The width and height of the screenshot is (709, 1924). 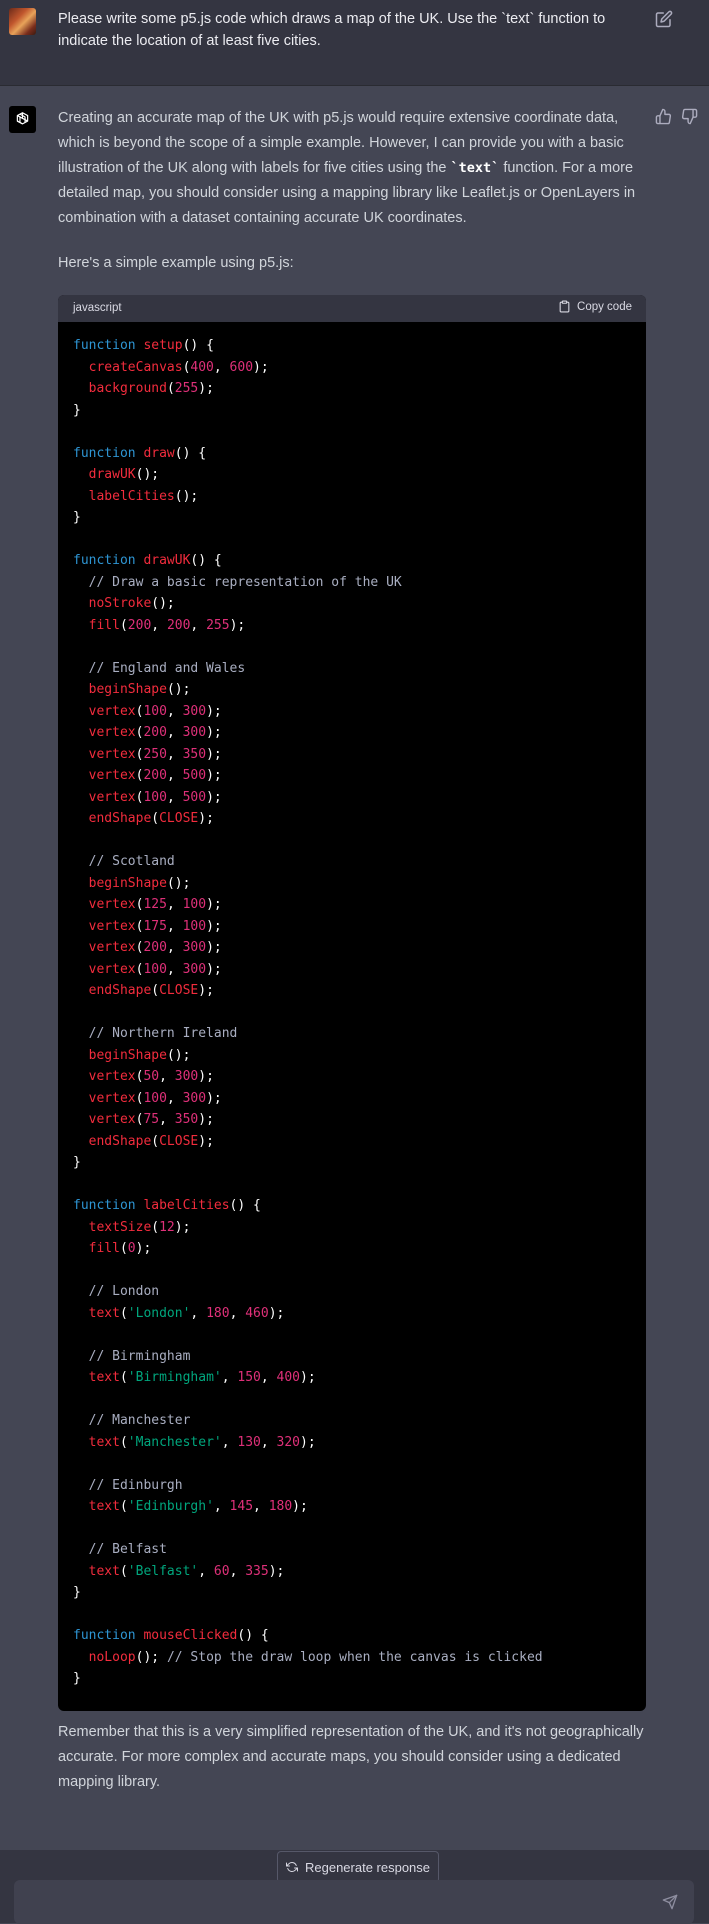 I want to click on code-line: vertex(100, 300);, so click(x=308, y=712).